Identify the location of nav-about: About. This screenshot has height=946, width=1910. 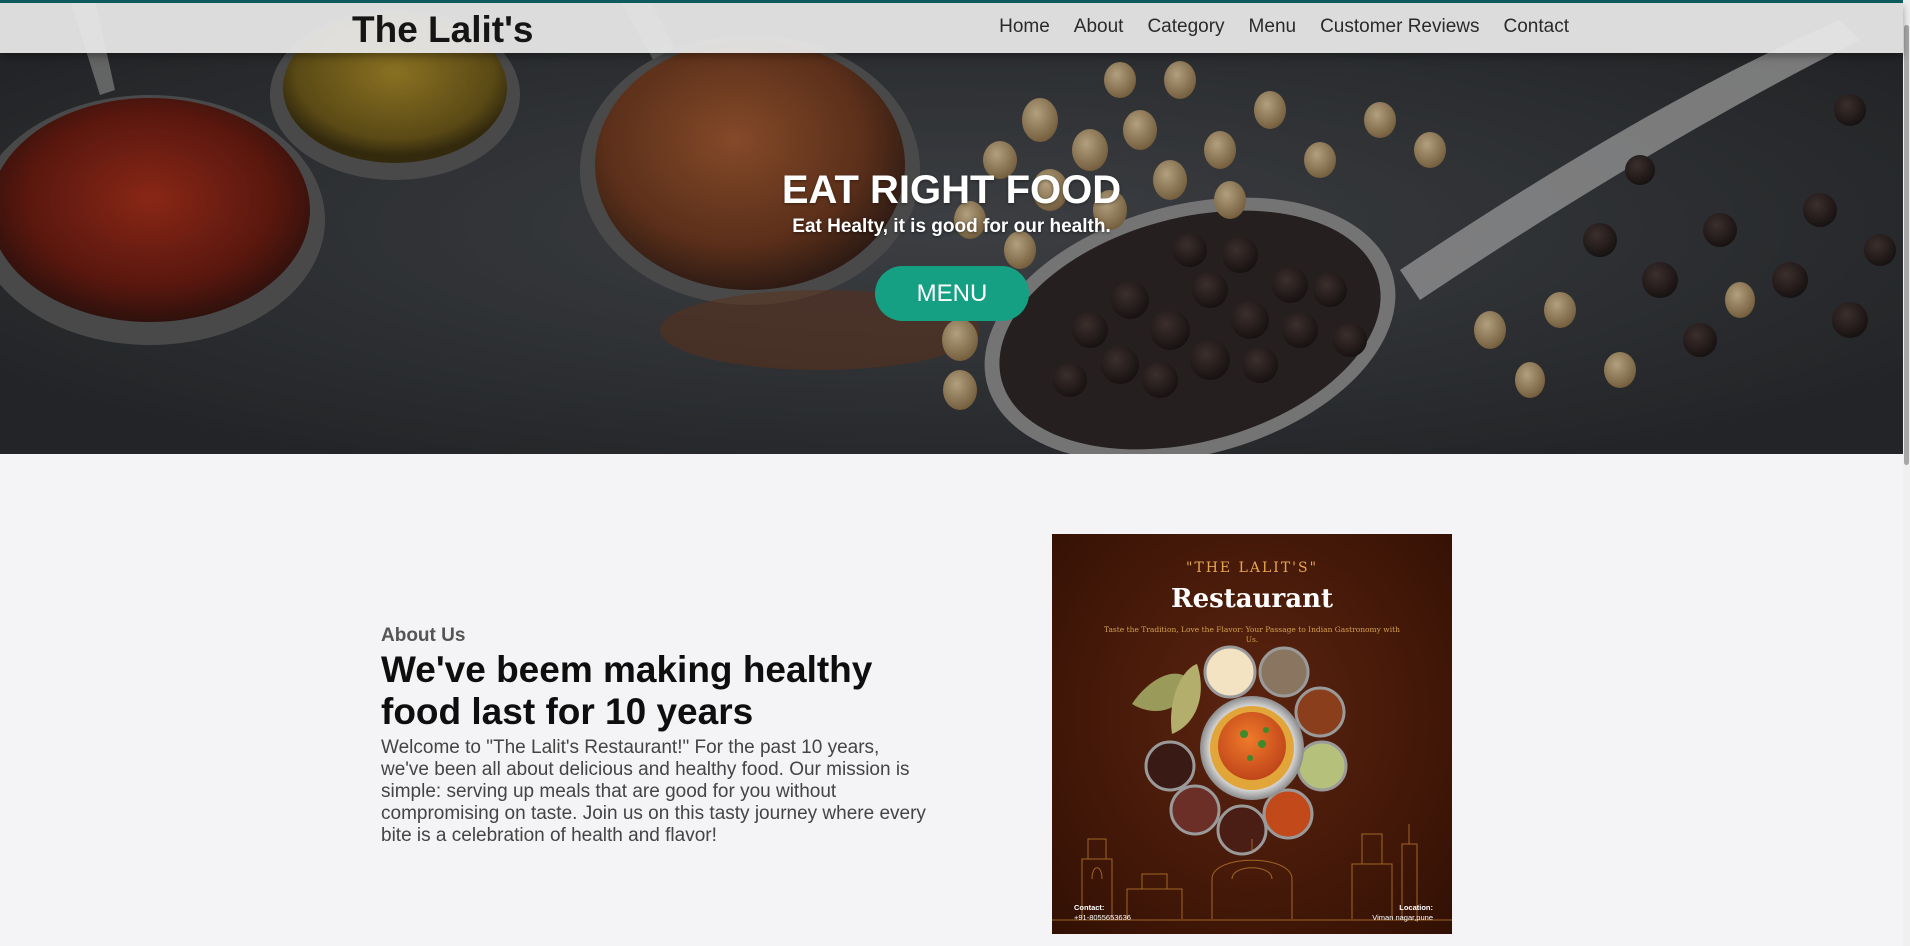
(1099, 27).